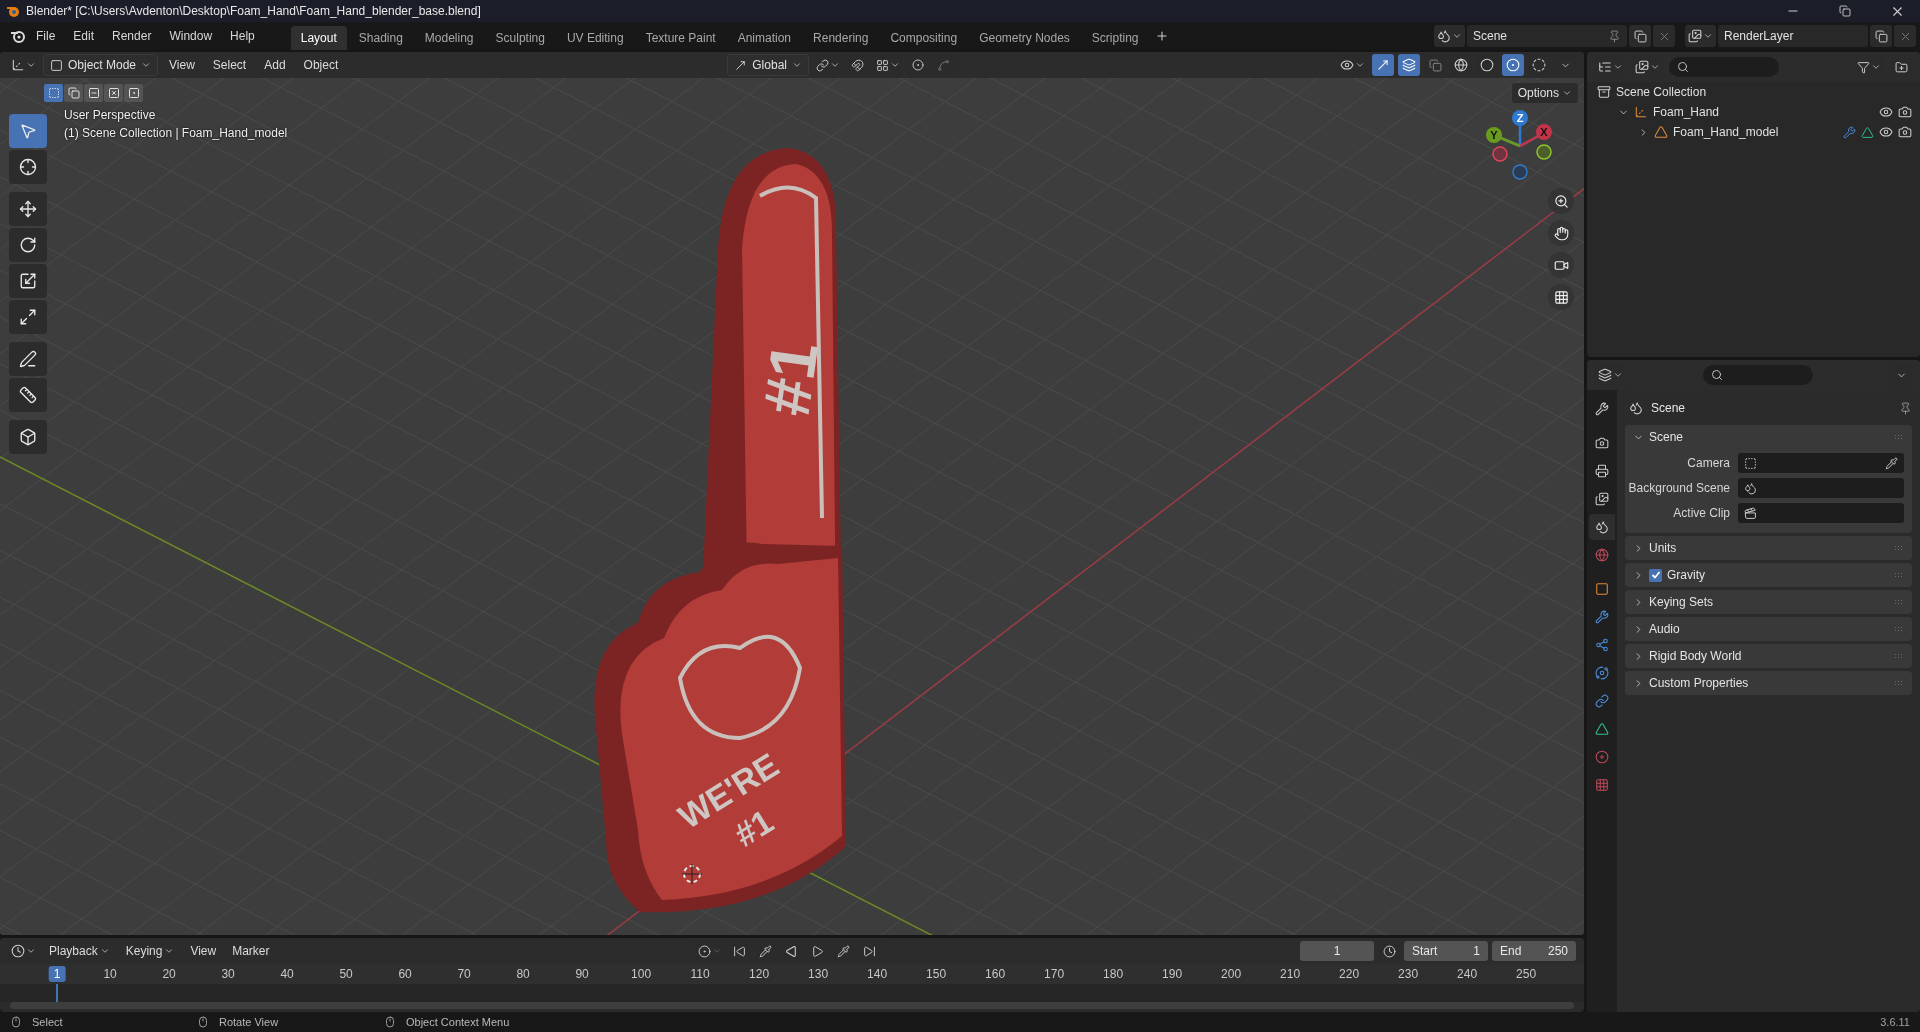 The width and height of the screenshot is (1920, 1032). Describe the element at coordinates (1769, 602) in the screenshot. I see `panel-title: Keying Sets` at that location.